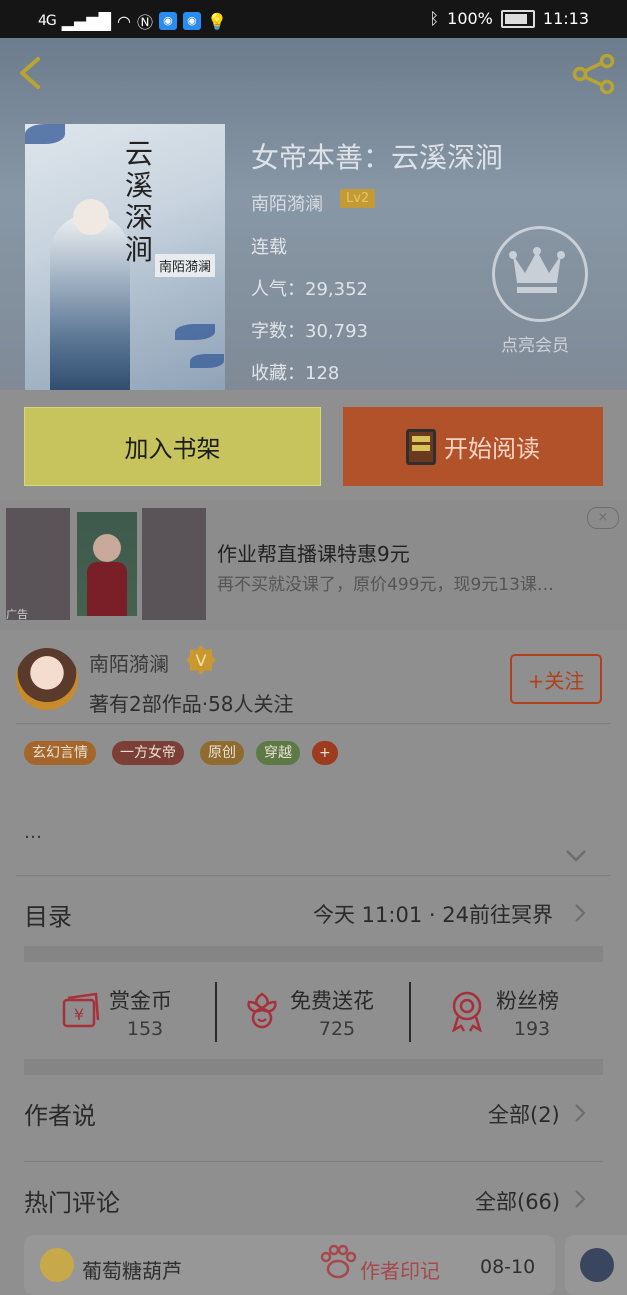 The width and height of the screenshot is (627, 1295). What do you see at coordinates (60, 1113) in the screenshot?
I see `author-says-label: 作者说` at bounding box center [60, 1113].